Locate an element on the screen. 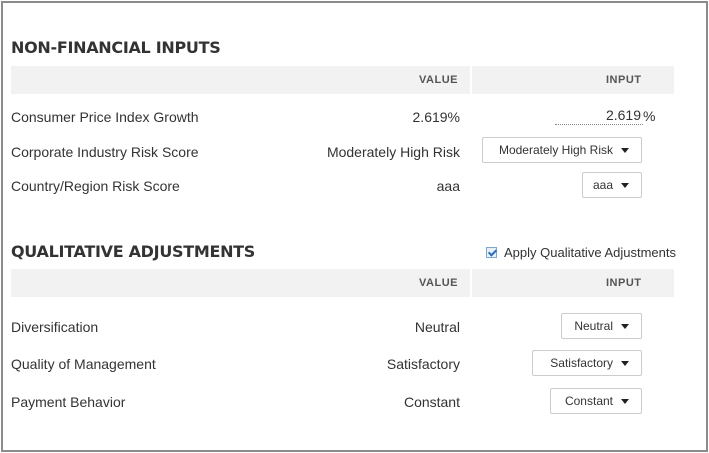 The image size is (709, 453). industry-risk-label: Corporate Industry Risk Score is located at coordinates (105, 152).